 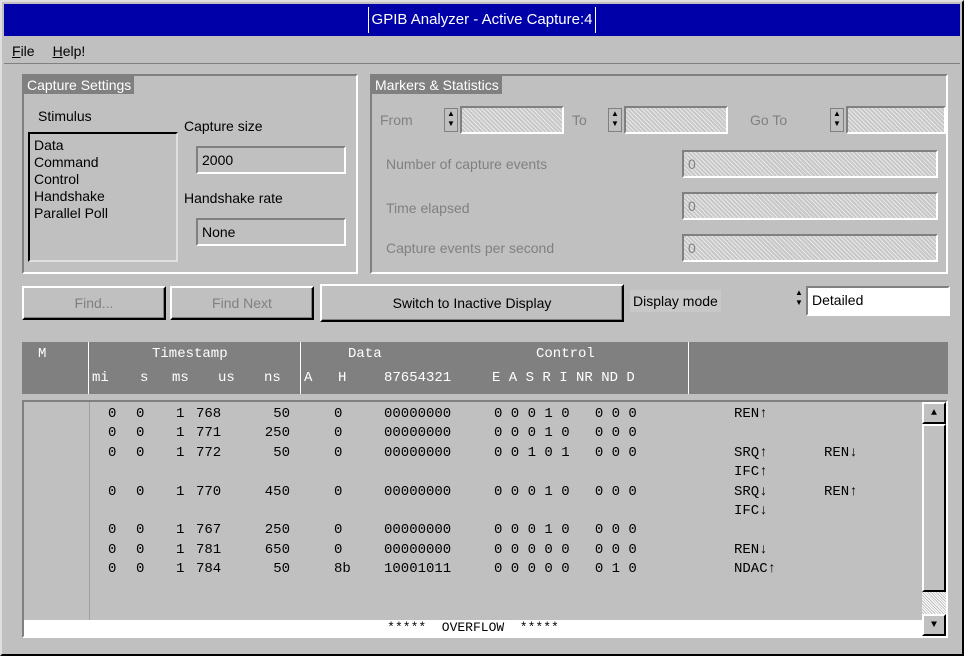 What do you see at coordinates (482, 51) in the screenshot?
I see `menu-bar: File Help!` at bounding box center [482, 51].